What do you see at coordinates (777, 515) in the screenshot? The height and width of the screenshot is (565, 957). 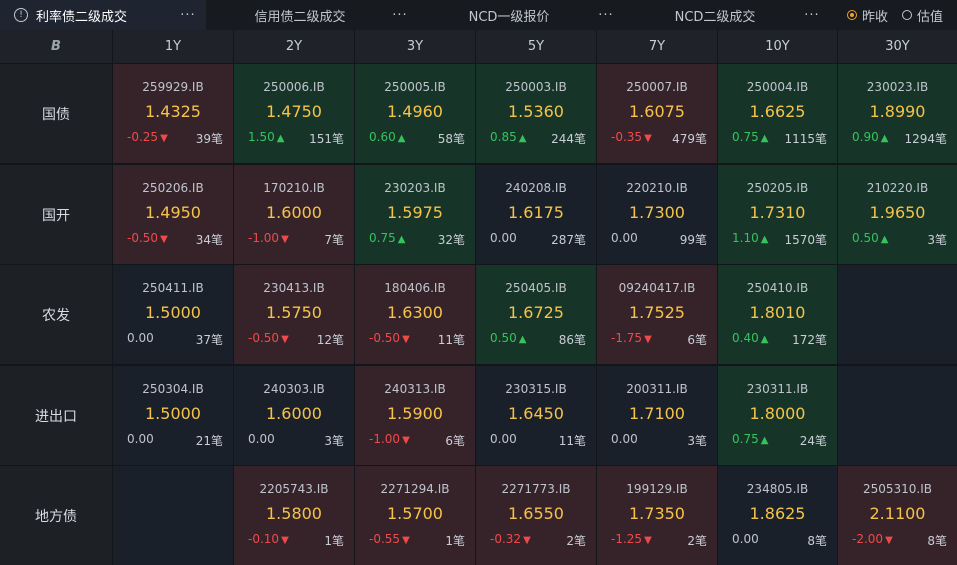 I see `quote-cell: 234805.IB 1.8625 0.00 8笔` at bounding box center [777, 515].